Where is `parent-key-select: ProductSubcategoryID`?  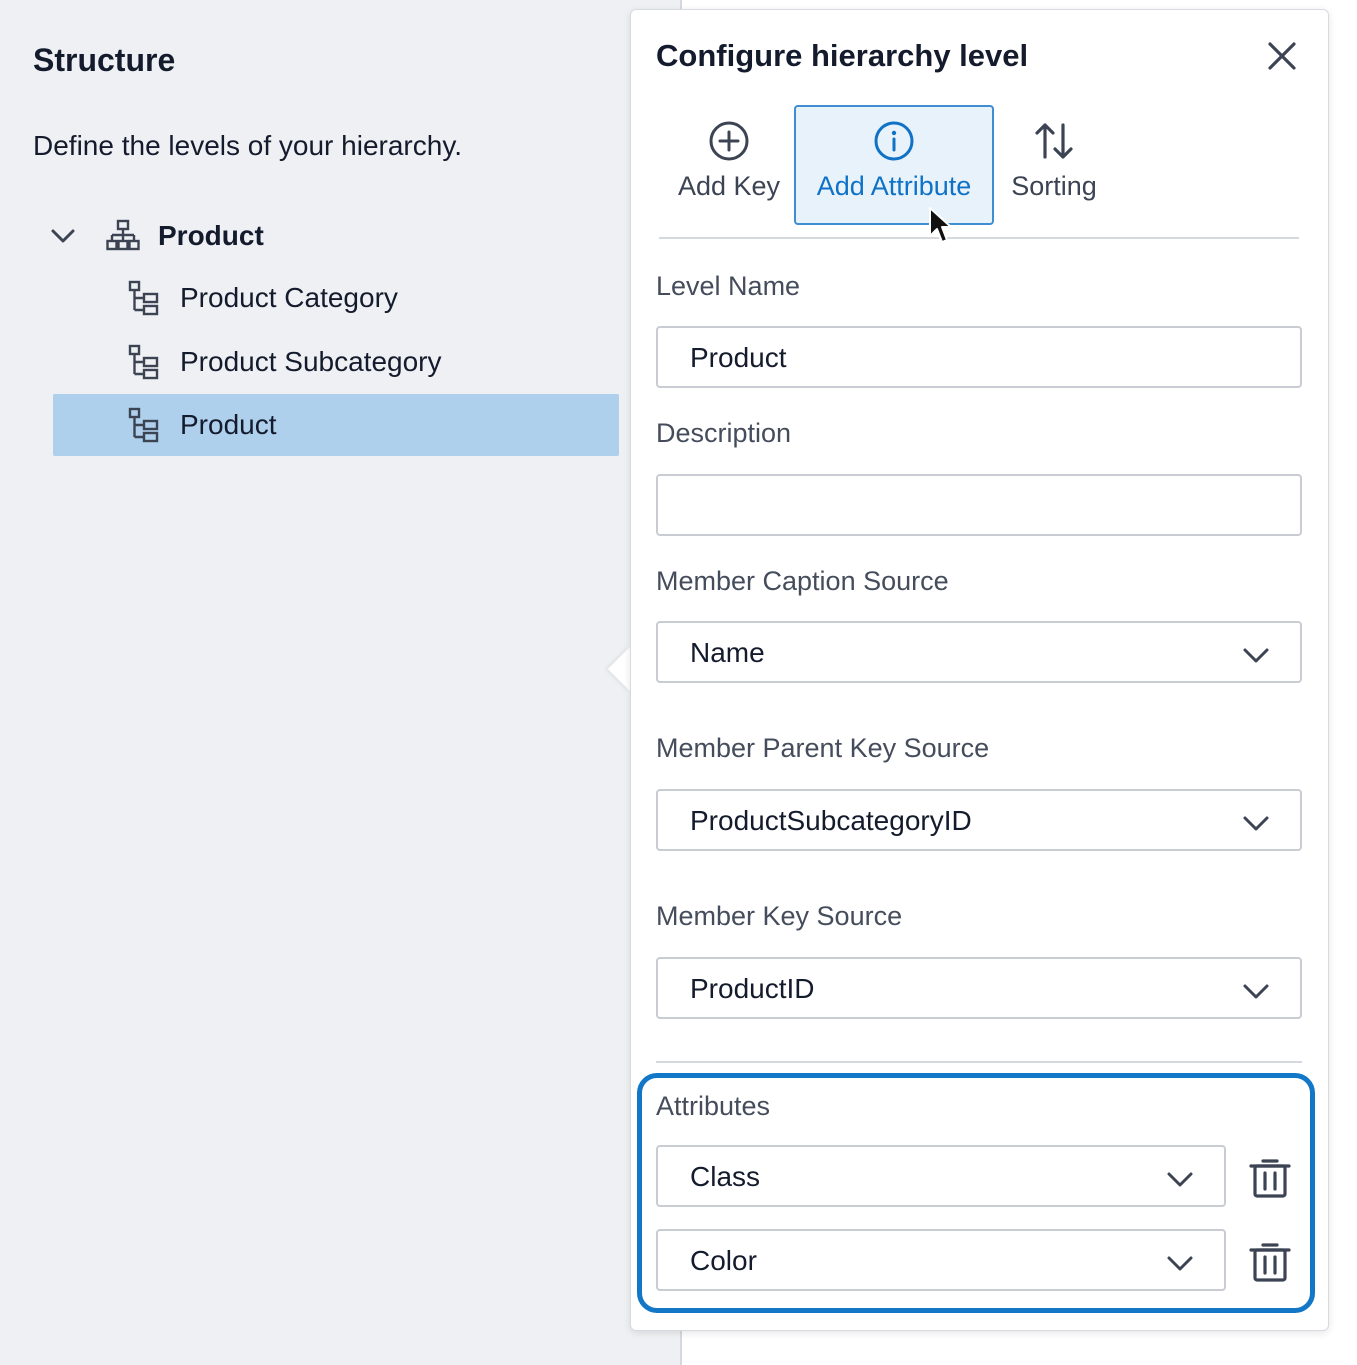
parent-key-select: ProductSubcategoryID is located at coordinates (979, 820).